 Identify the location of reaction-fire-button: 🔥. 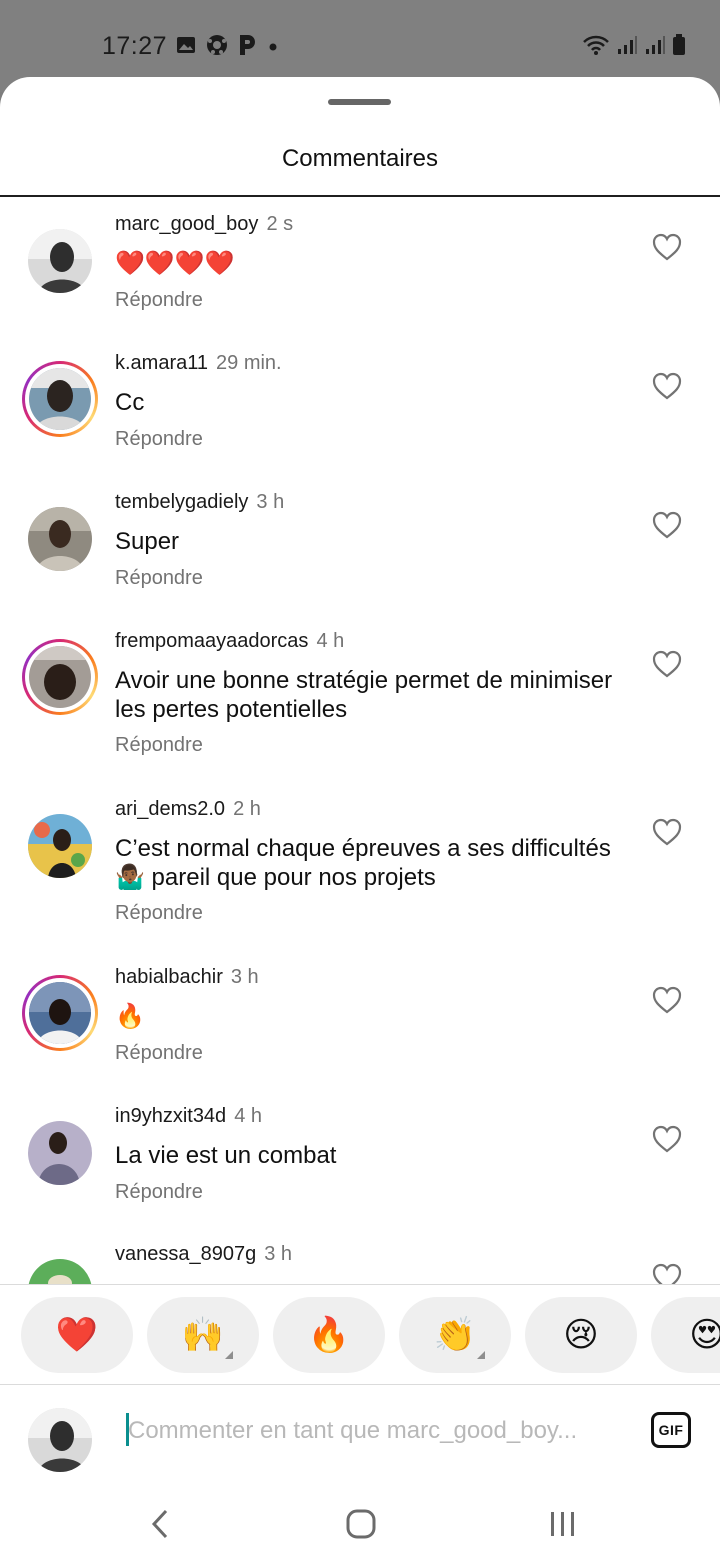
(329, 1335).